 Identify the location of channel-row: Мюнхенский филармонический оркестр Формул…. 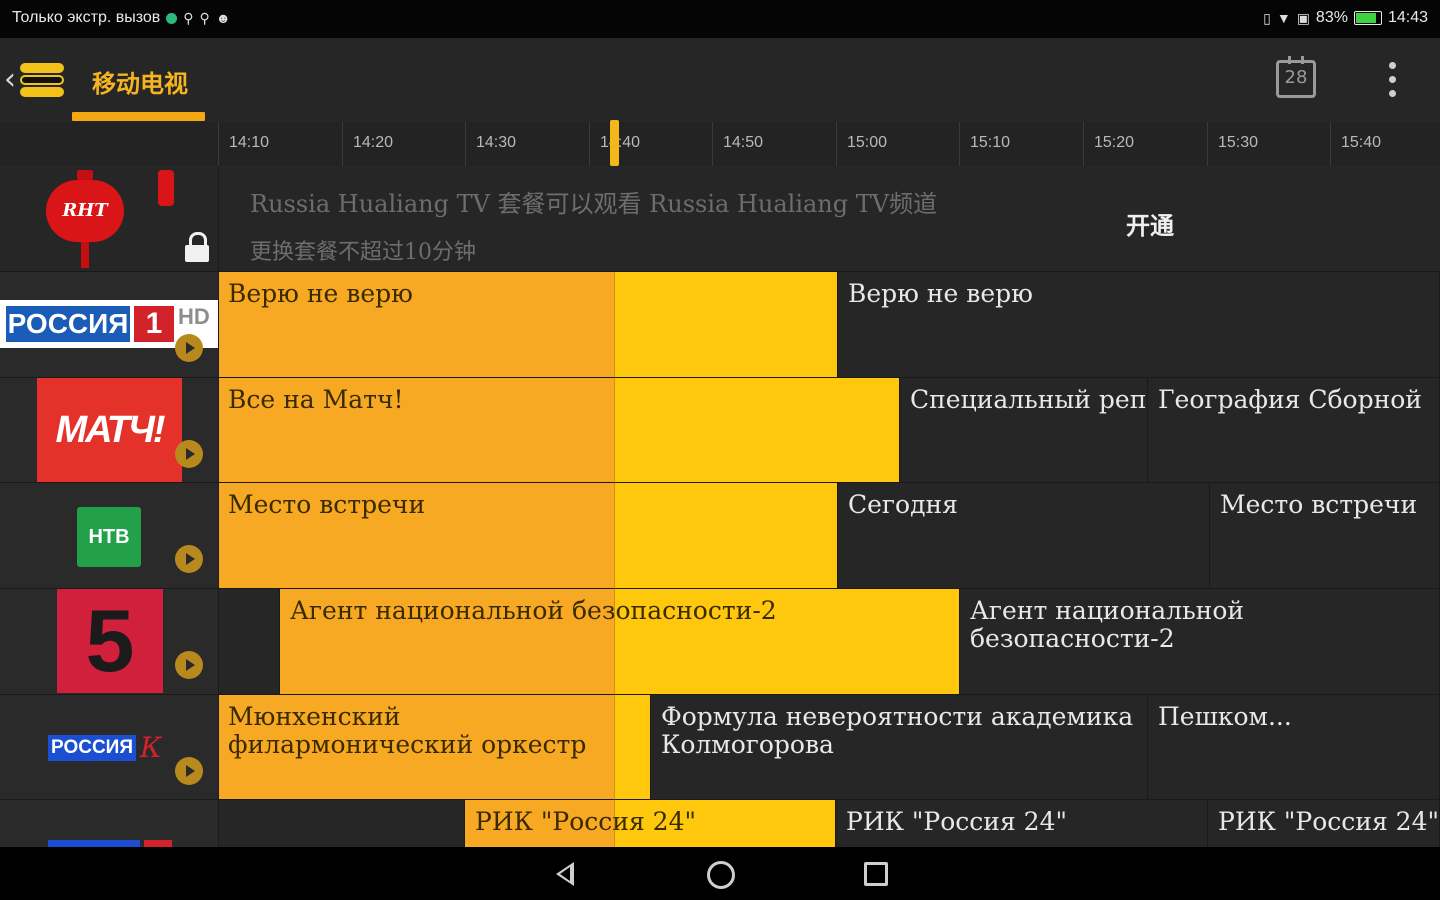
(720, 747).